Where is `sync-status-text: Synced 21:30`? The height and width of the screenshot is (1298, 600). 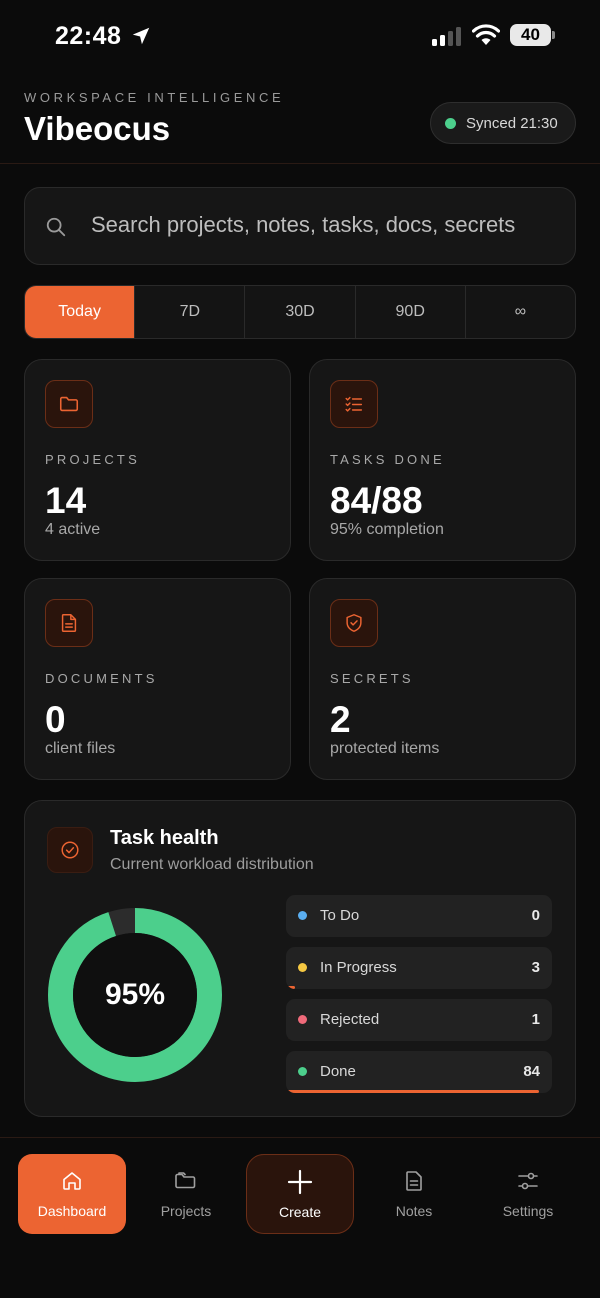 sync-status-text: Synced 21:30 is located at coordinates (512, 123).